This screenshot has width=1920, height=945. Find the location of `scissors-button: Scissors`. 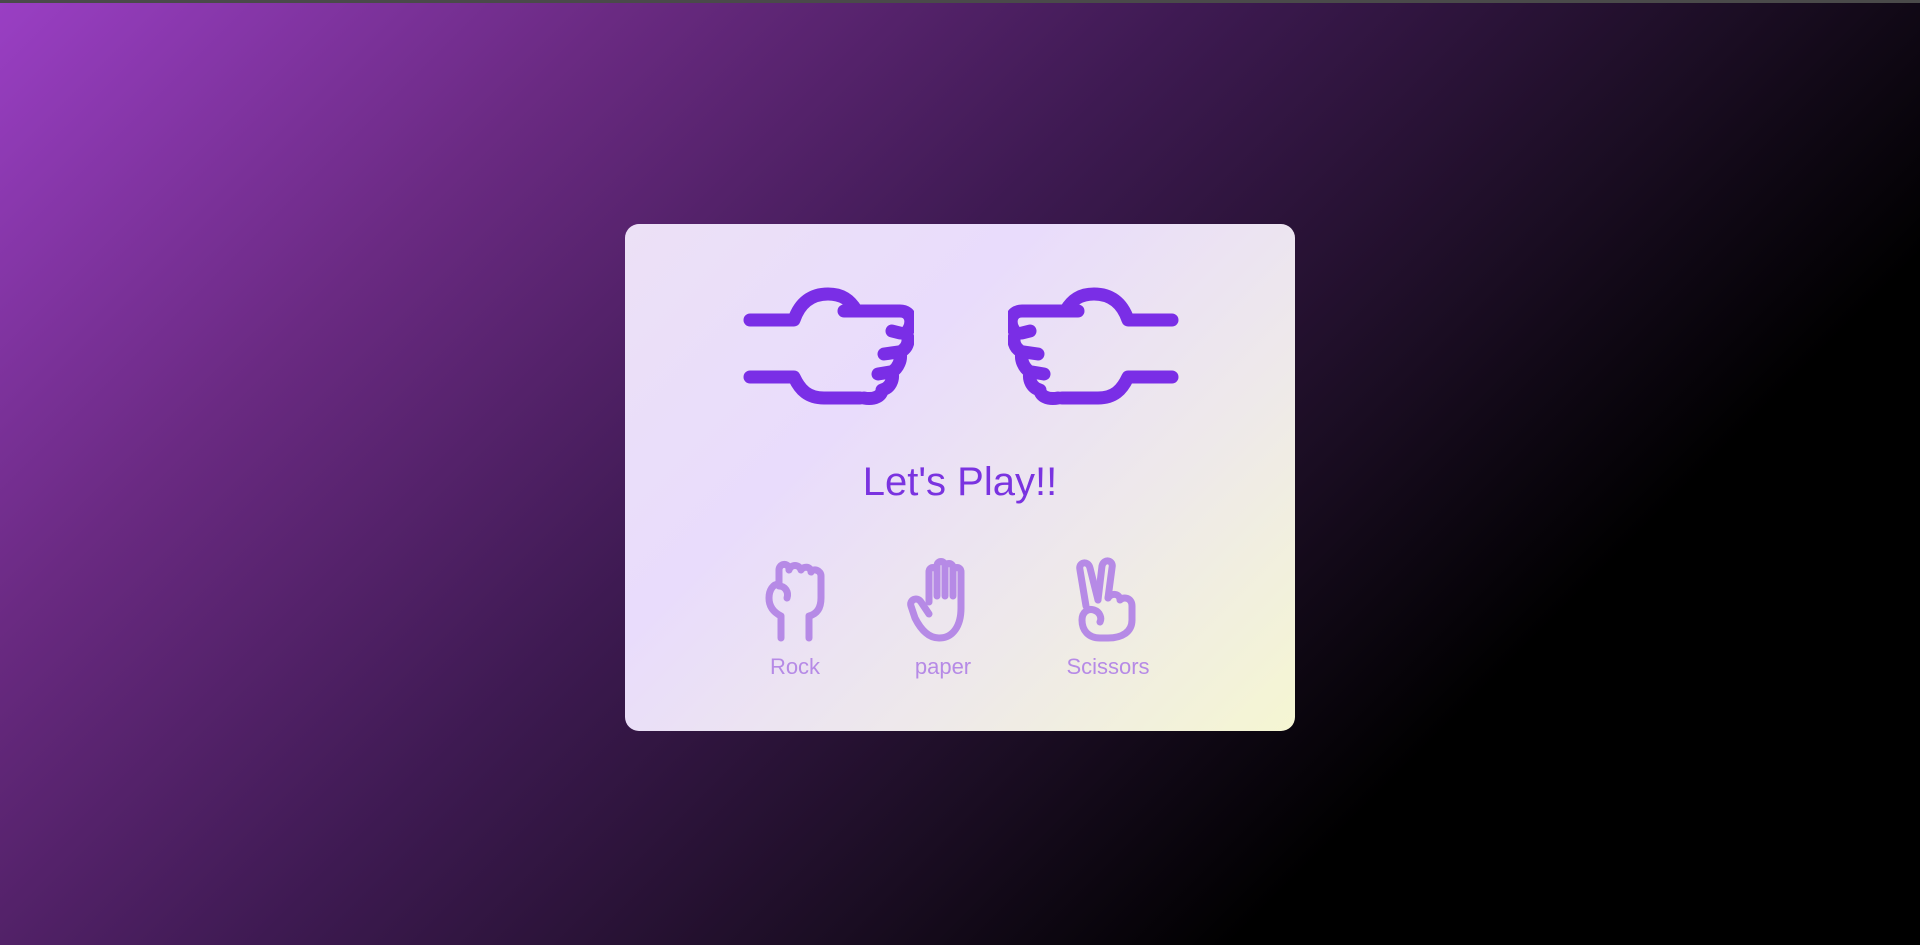

scissors-button: Scissors is located at coordinates (1108, 617).